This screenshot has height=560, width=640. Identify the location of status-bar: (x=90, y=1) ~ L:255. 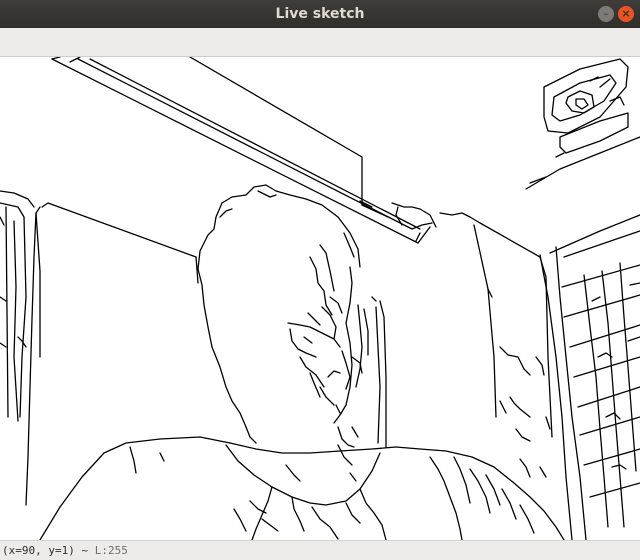
(320, 550).